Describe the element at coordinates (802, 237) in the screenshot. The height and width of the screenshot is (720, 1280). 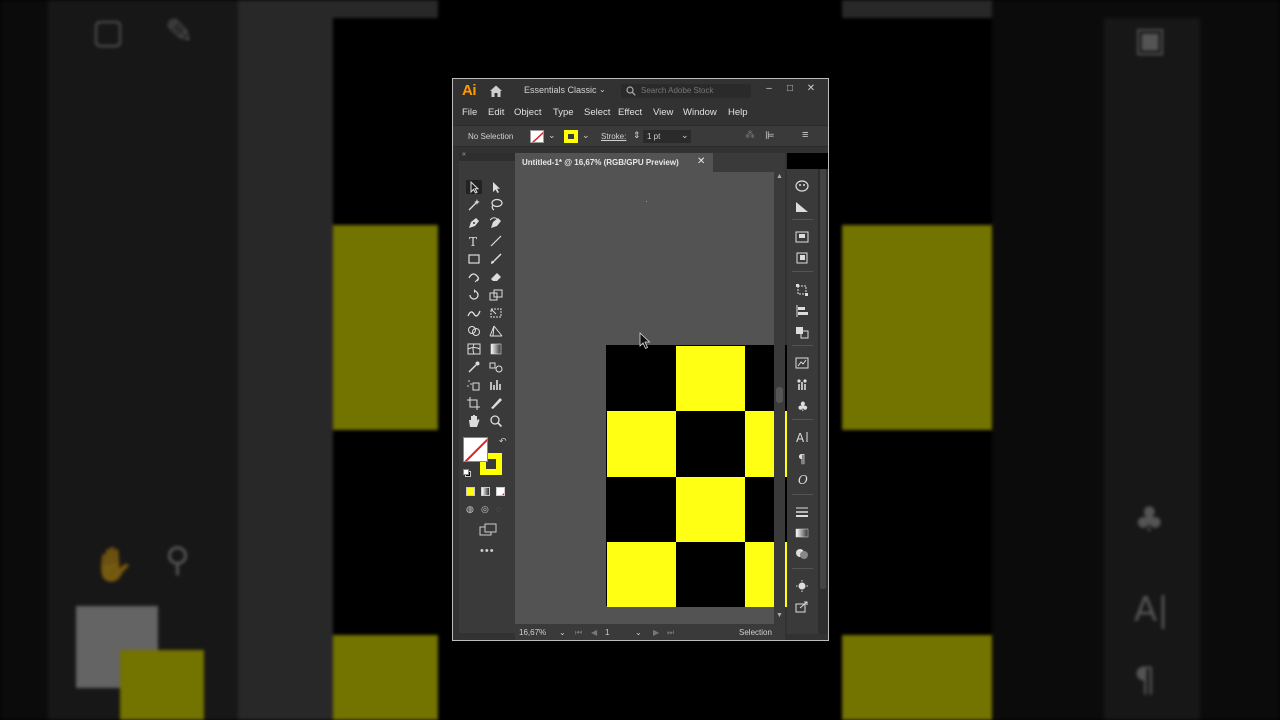
I see `cc-libraries-icon` at that location.